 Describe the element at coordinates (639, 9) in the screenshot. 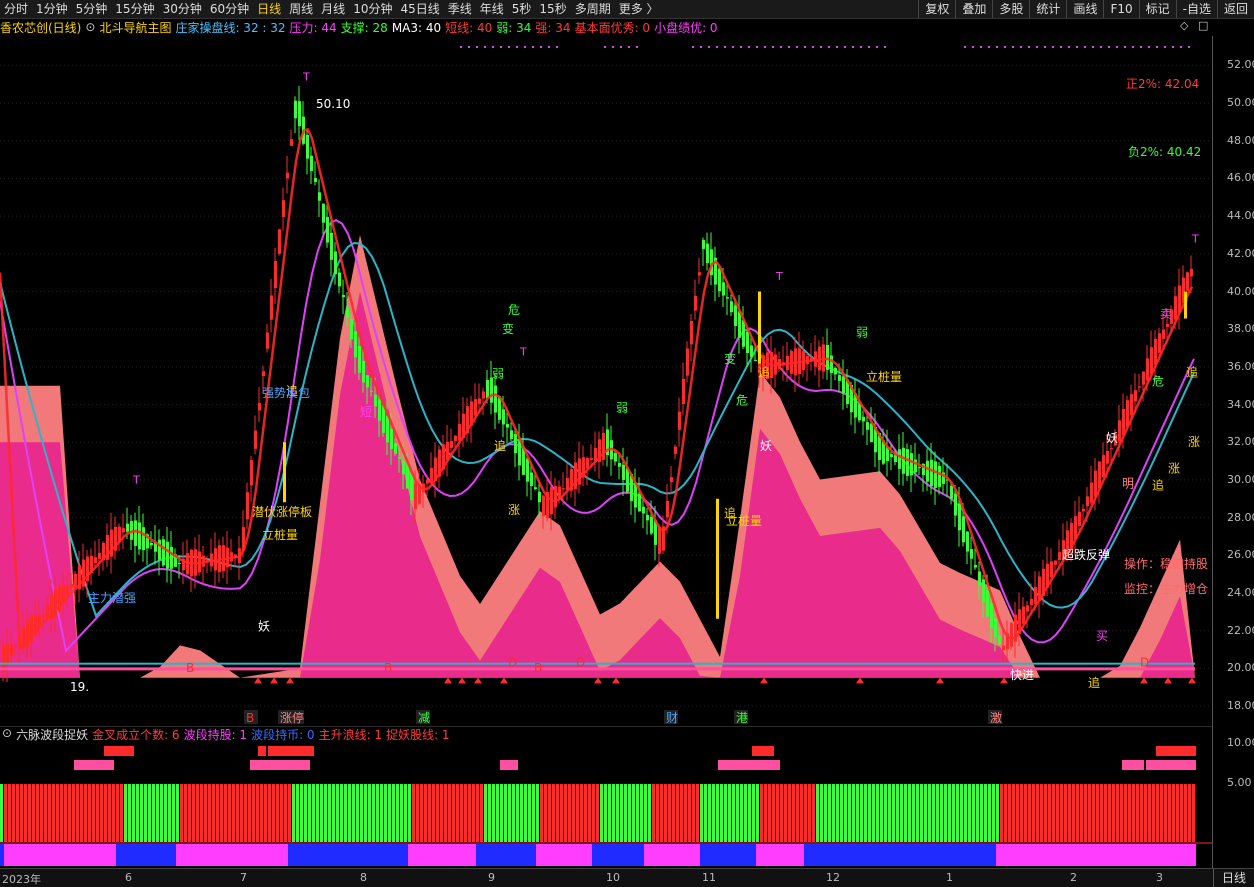

I see `period-tab-16: 更多 〉` at that location.